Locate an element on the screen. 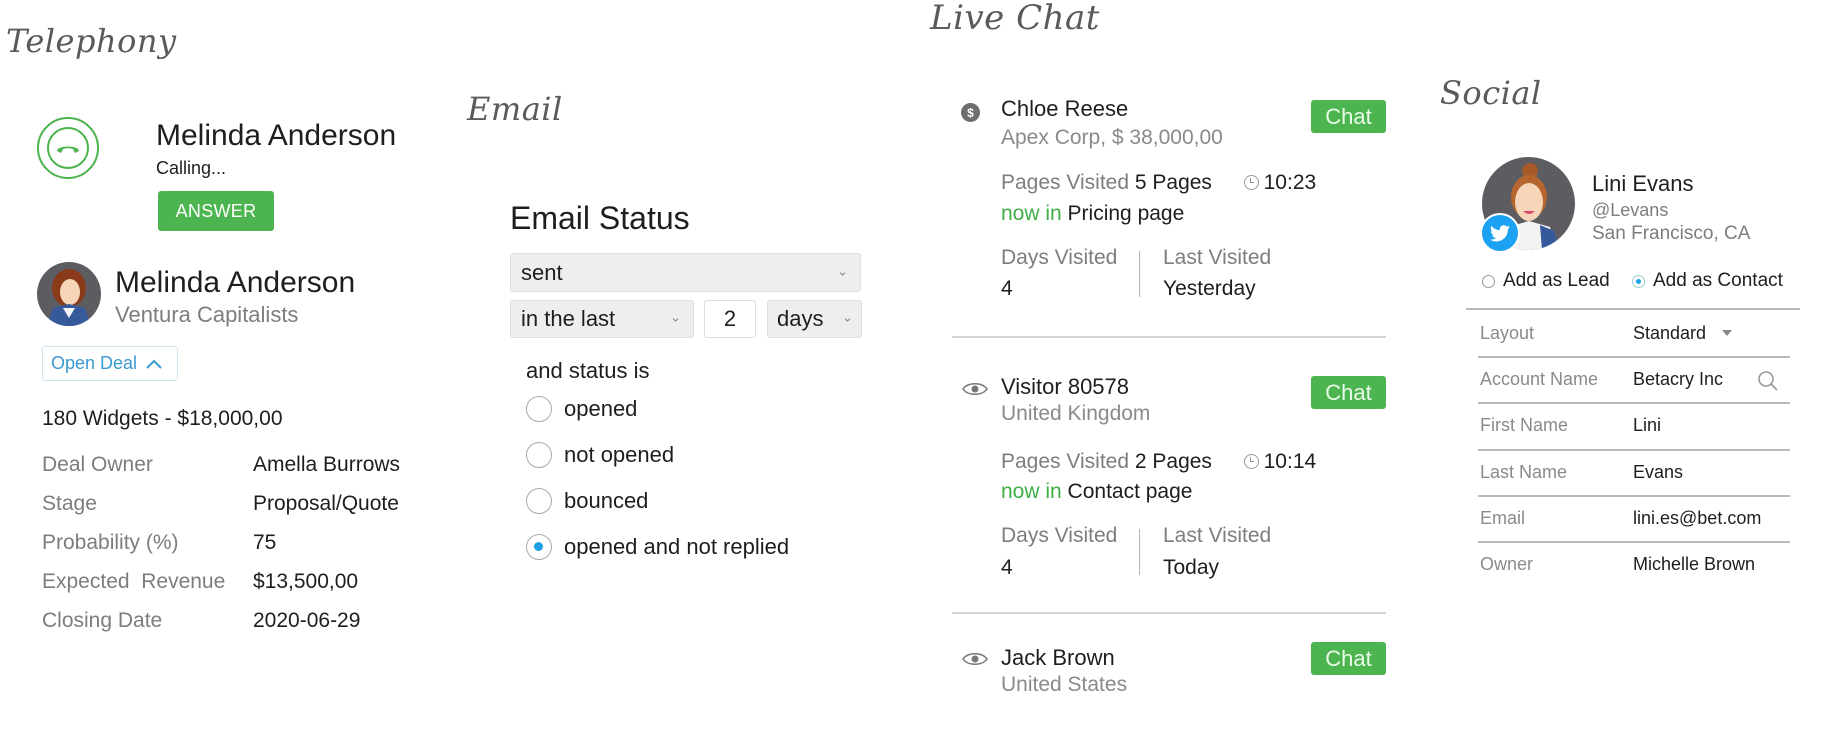 The image size is (1833, 731). deal-field-value: Proposal/Quote is located at coordinates (326, 503).